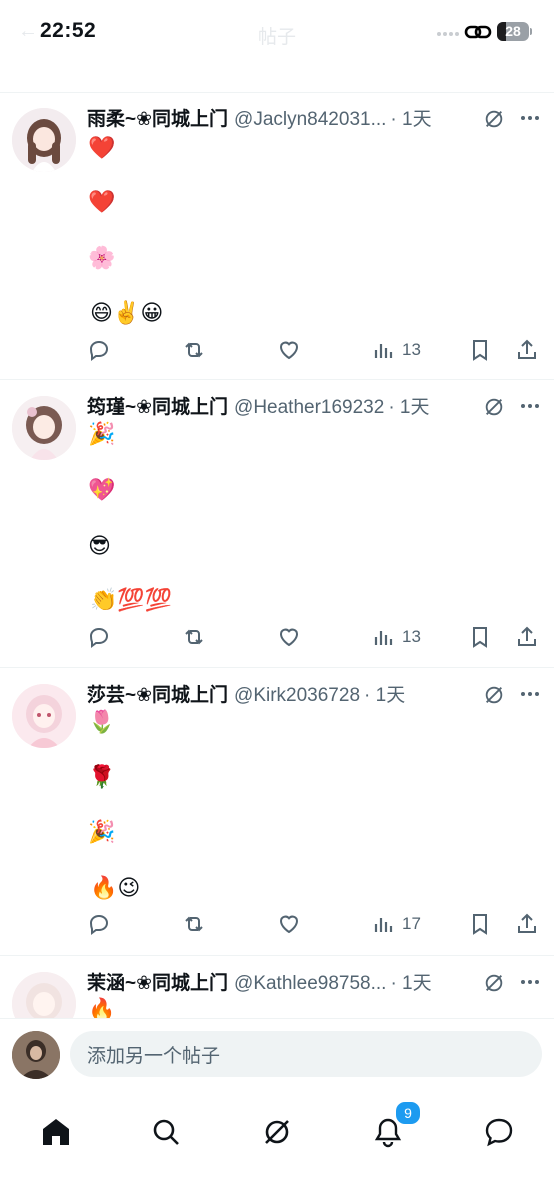  Describe the element at coordinates (157, 405) in the screenshot. I see `author-name: 筠瑾~❀同城上门` at that location.